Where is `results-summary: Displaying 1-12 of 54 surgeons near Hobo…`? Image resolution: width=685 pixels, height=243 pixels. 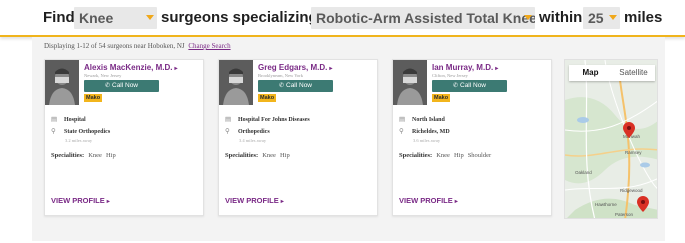 results-summary: Displaying 1-12 of 54 surgeons near Hobo… is located at coordinates (137, 46).